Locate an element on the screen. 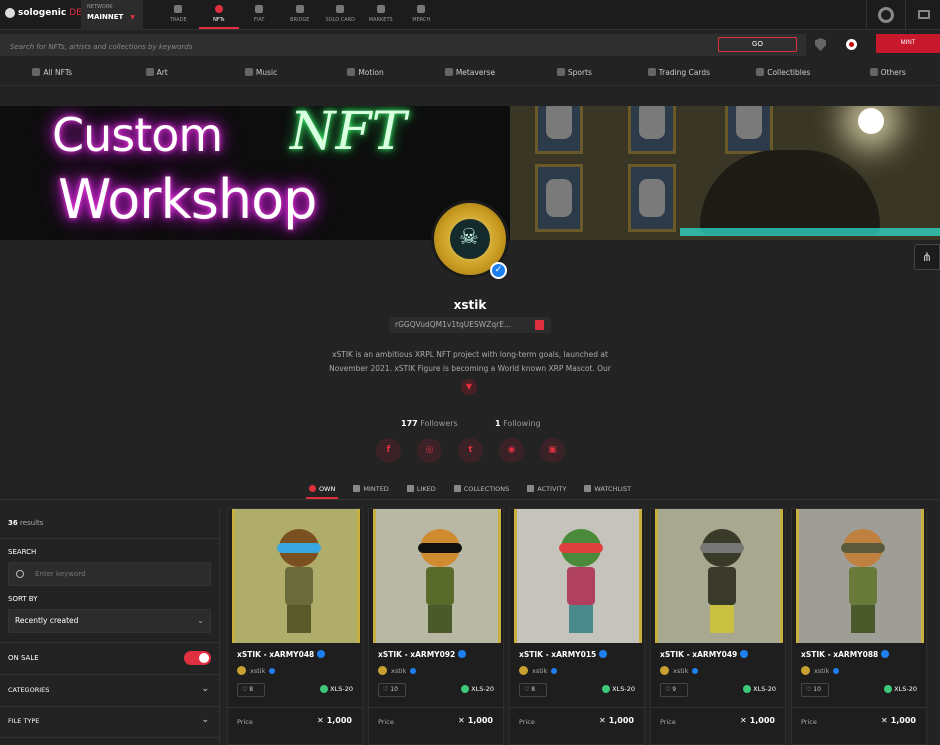 The height and width of the screenshot is (745, 940). nav-merch: MERCH is located at coordinates (421, 15).